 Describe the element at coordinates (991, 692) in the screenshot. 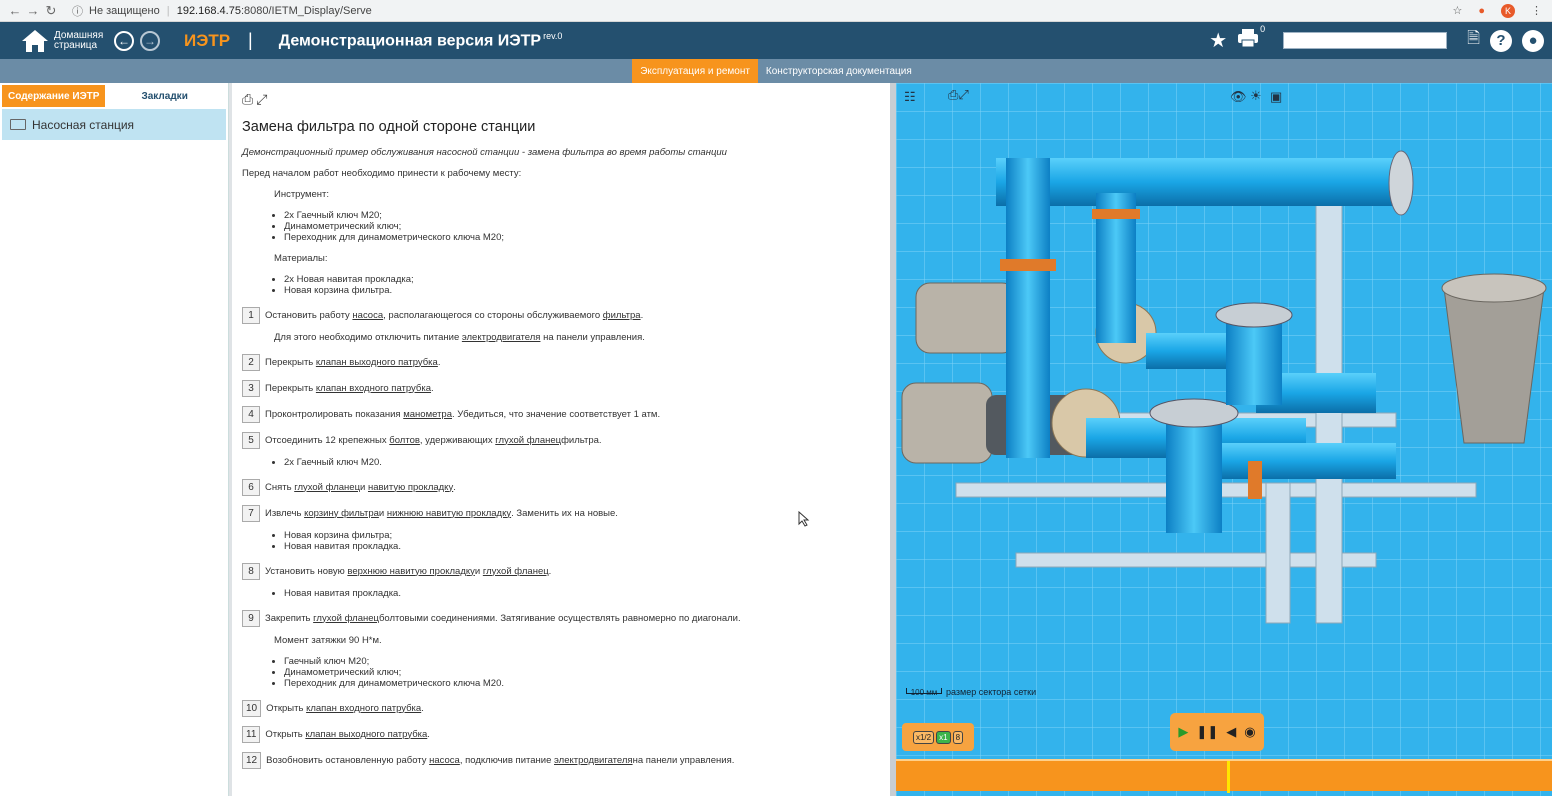

I see `scale-label: размер сектора сетки` at that location.